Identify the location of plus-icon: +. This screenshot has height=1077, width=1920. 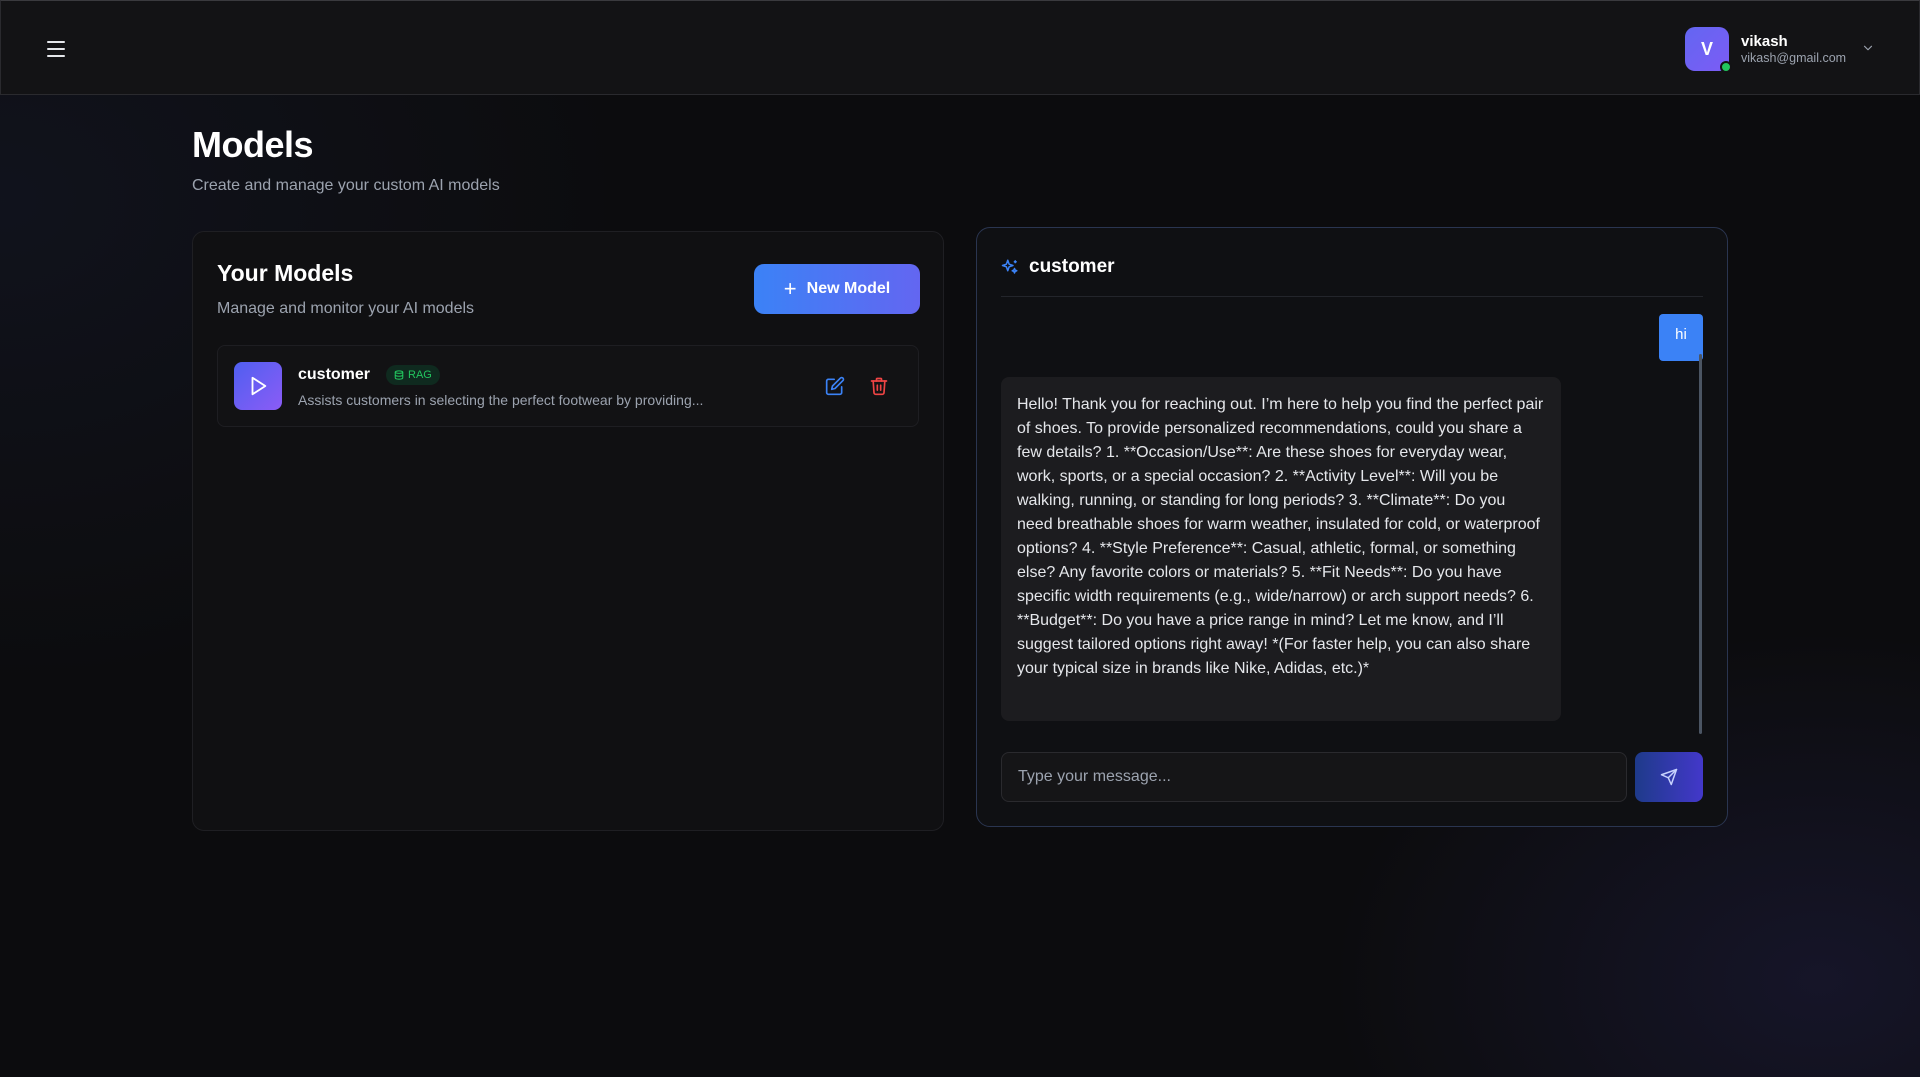
(790, 288).